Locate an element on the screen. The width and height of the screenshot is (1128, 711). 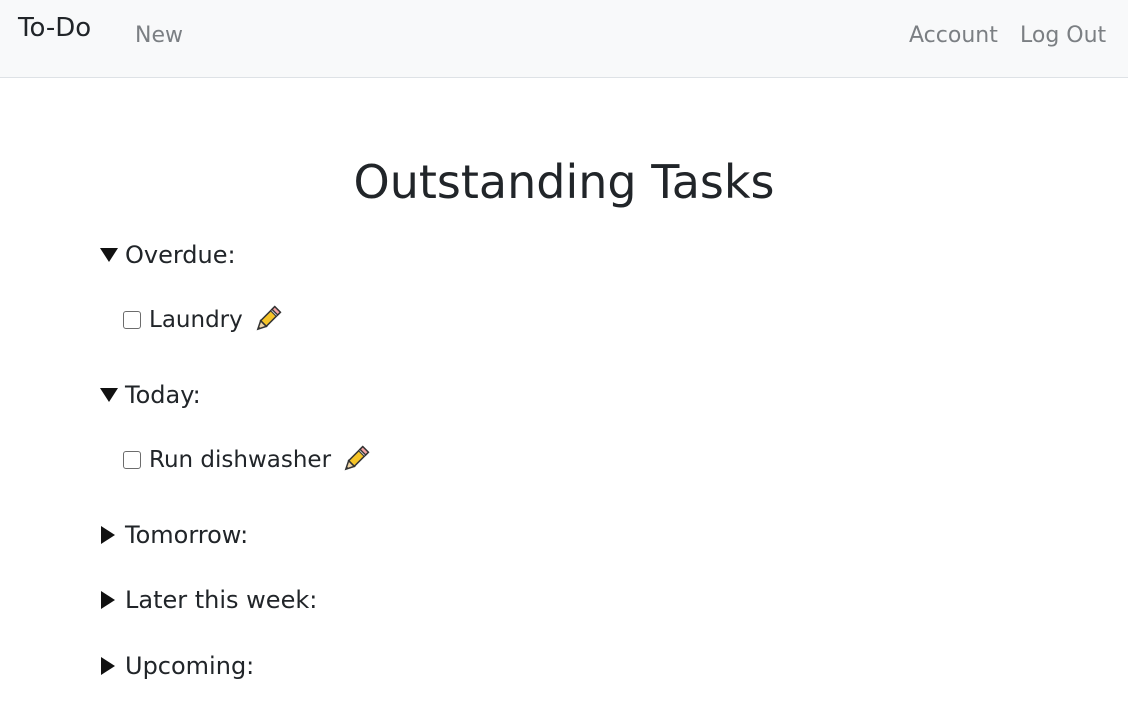
section-upcoming-toggle: Upcoming: is located at coordinates (177, 666).